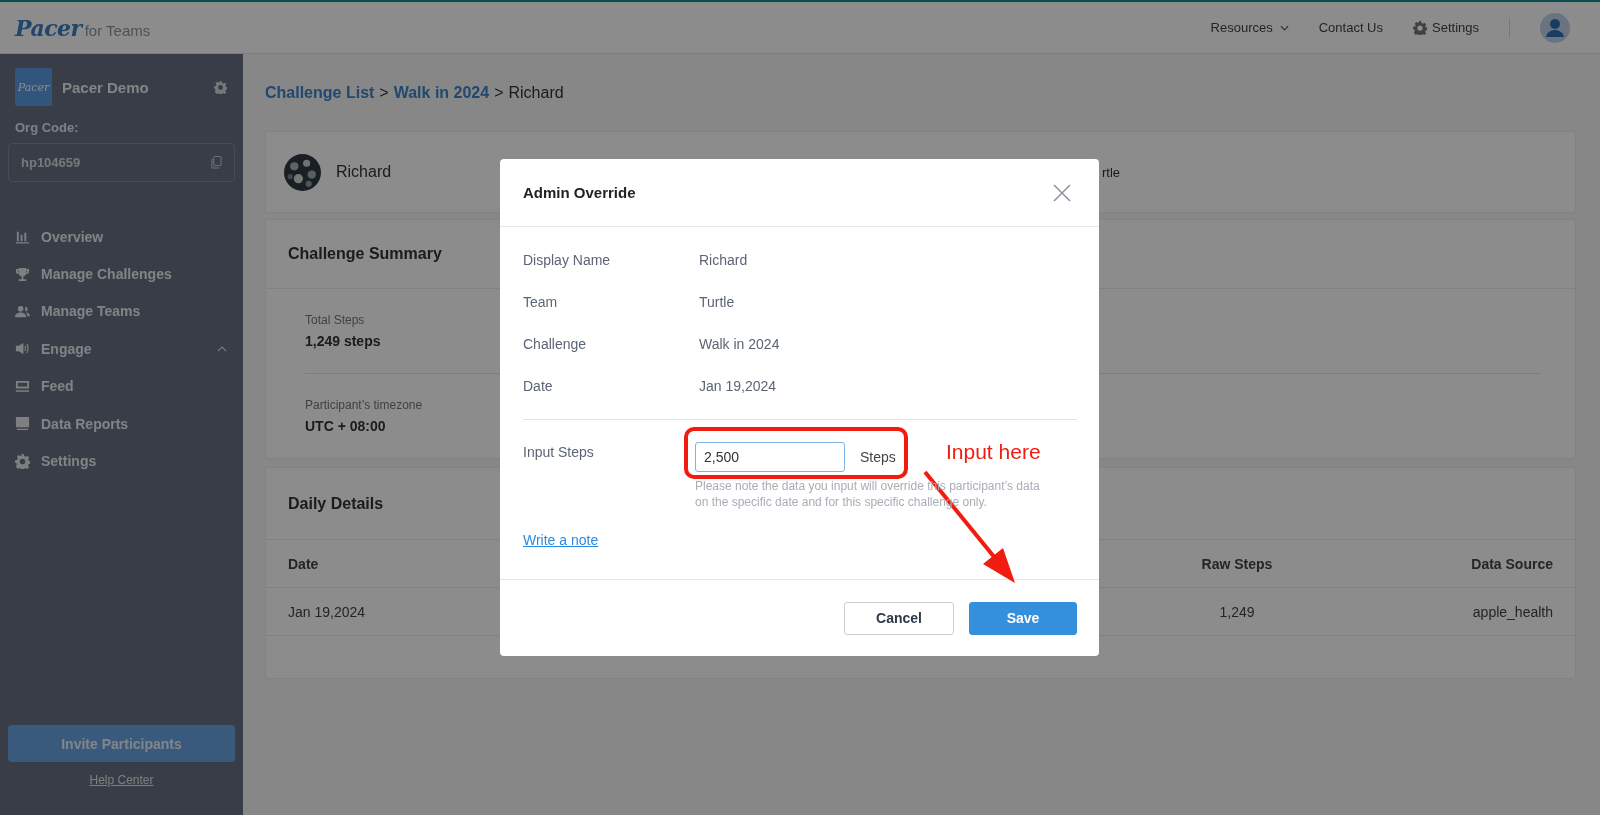 The width and height of the screenshot is (1600, 815). Describe the element at coordinates (121, 349) in the screenshot. I see `sidebar-item: Engage` at that location.